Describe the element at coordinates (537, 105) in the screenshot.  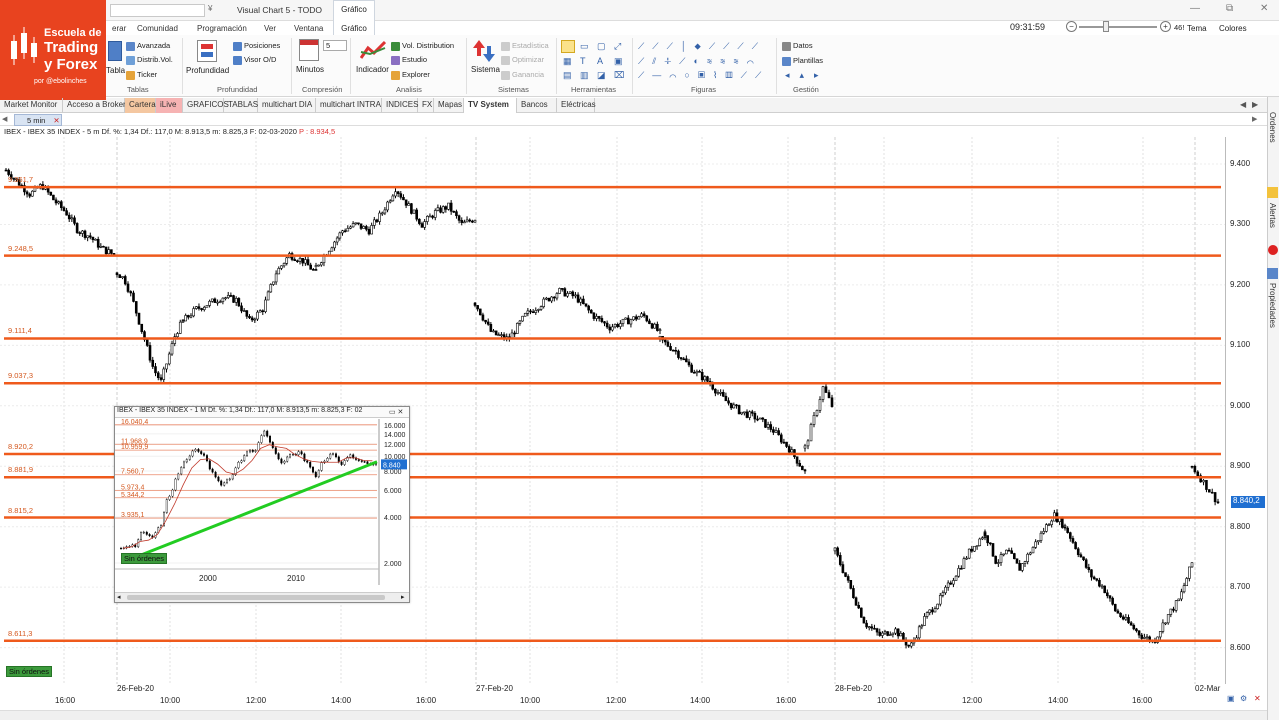
I see `page-tab-12: Bancos` at that location.